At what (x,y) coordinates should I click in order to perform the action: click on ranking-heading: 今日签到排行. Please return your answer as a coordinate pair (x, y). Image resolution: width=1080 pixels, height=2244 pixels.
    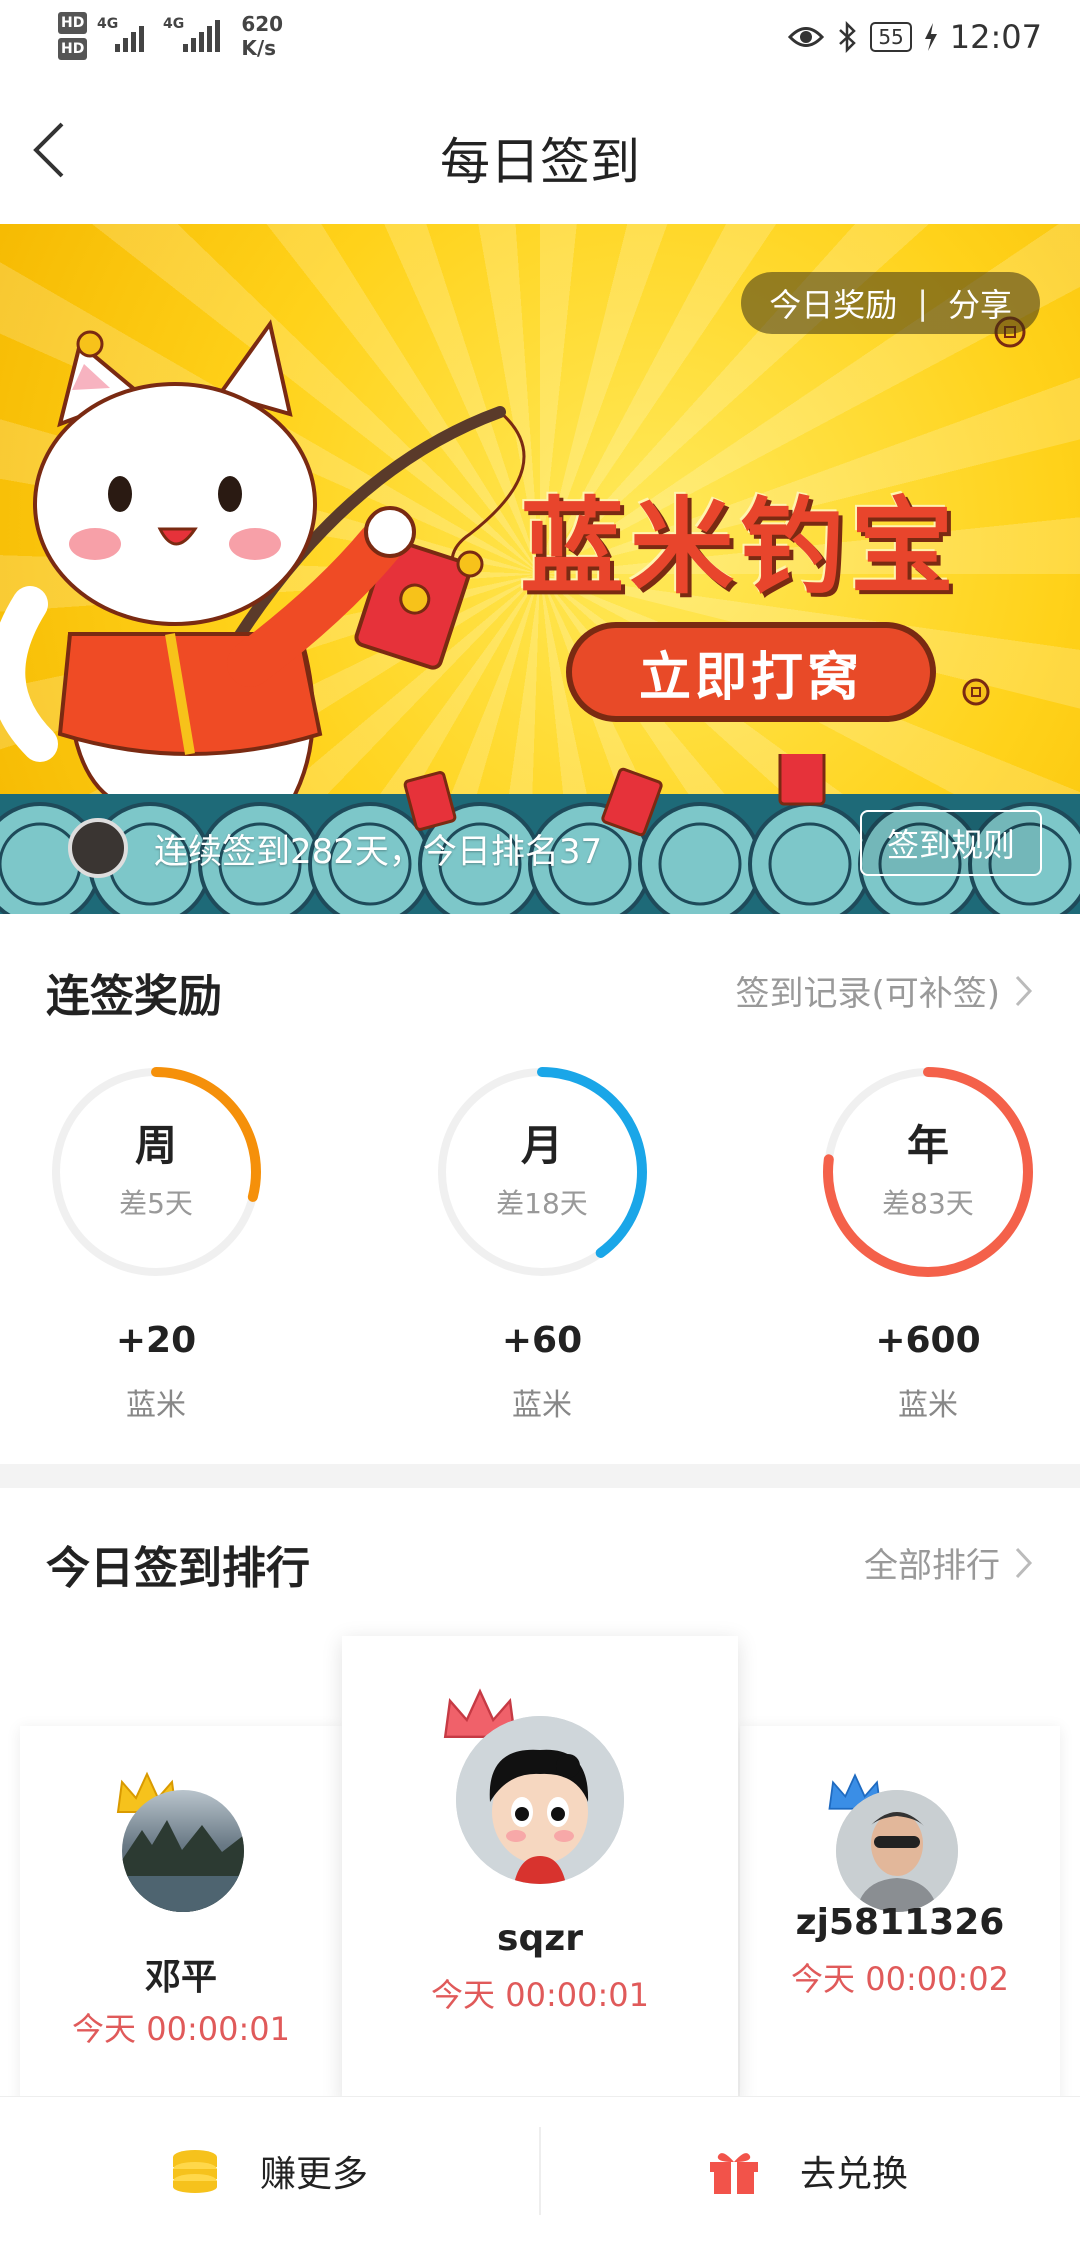
    Looking at the image, I should click on (178, 1568).